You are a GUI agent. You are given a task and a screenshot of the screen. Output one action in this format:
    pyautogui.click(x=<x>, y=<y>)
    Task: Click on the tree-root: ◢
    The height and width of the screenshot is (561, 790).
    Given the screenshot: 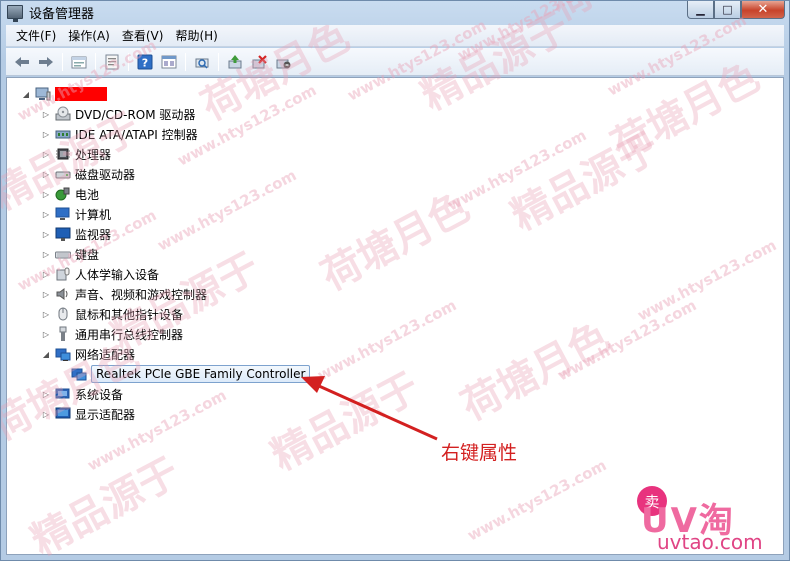 What is the action you would take?
    pyautogui.click(x=64, y=94)
    